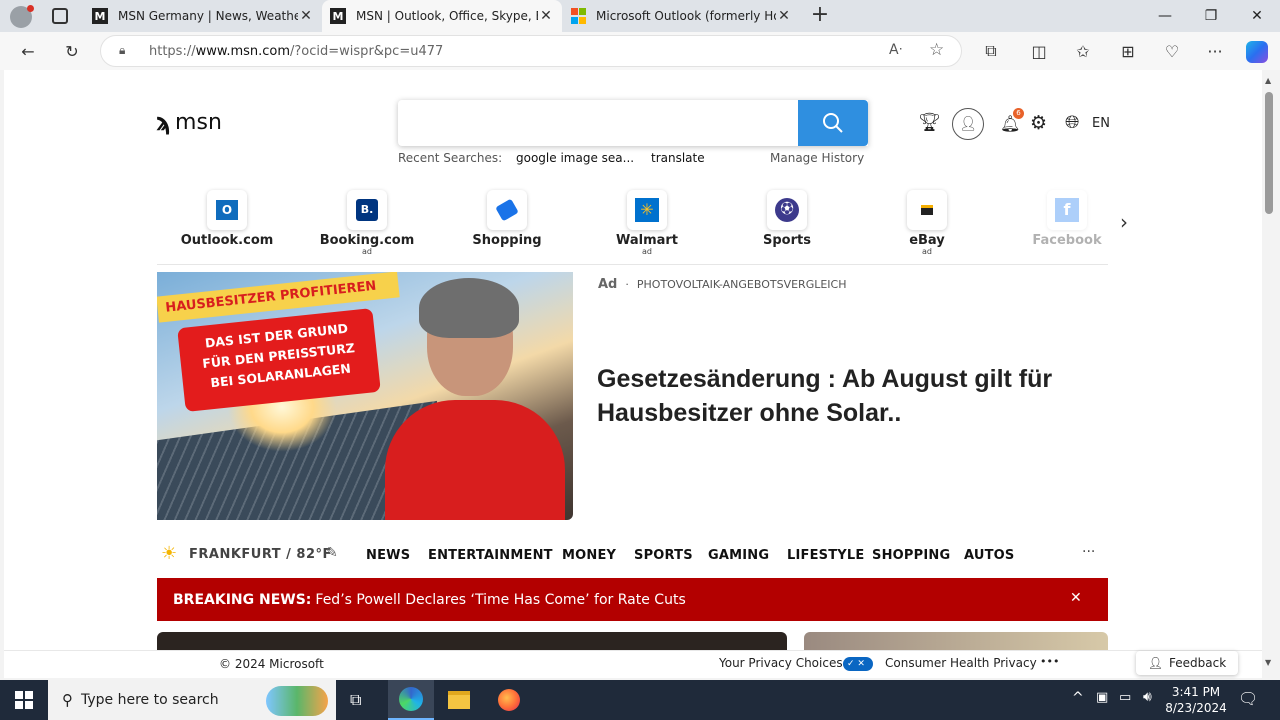  What do you see at coordinates (1215, 51) in the screenshot?
I see `settings-more-icon: ···` at bounding box center [1215, 51].